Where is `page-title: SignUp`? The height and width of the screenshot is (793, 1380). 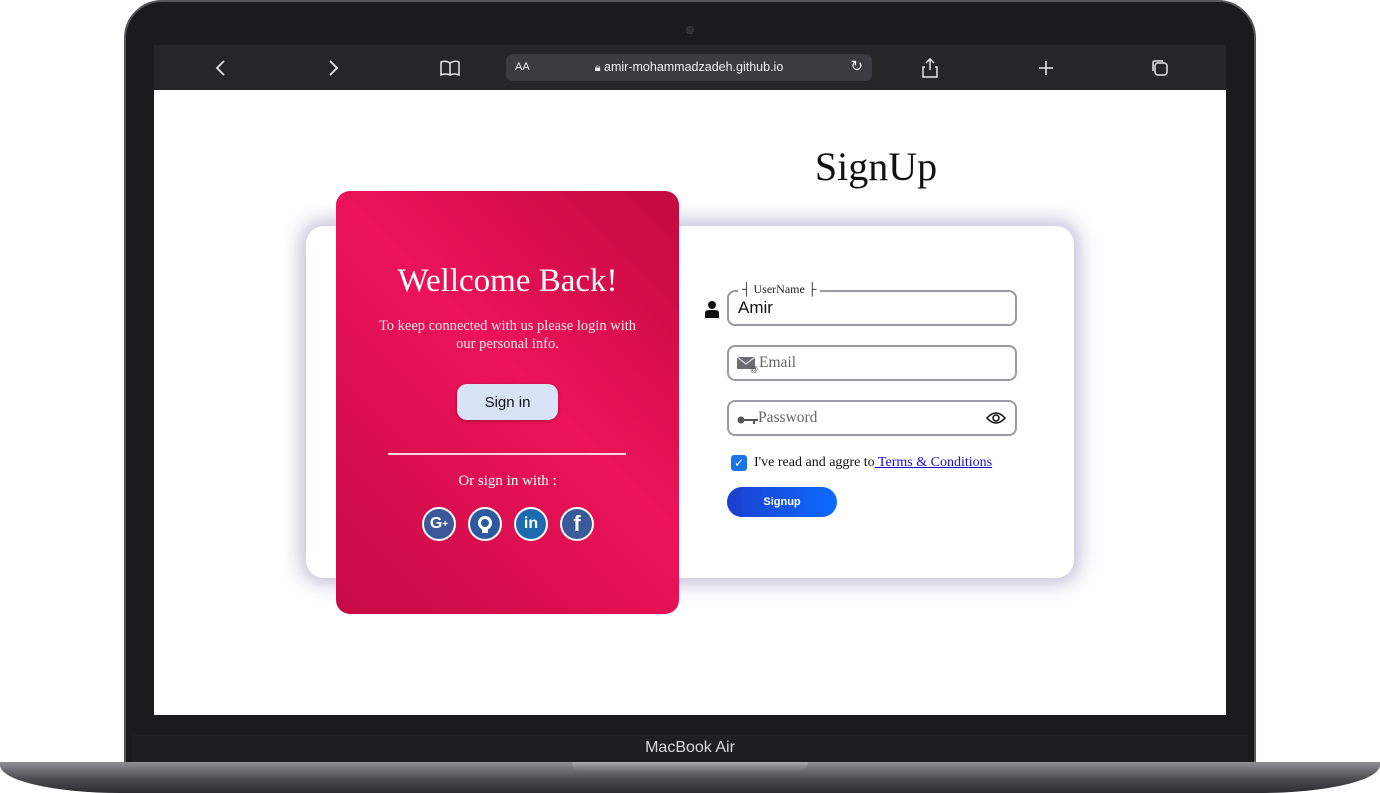
page-title: SignUp is located at coordinates (876, 166).